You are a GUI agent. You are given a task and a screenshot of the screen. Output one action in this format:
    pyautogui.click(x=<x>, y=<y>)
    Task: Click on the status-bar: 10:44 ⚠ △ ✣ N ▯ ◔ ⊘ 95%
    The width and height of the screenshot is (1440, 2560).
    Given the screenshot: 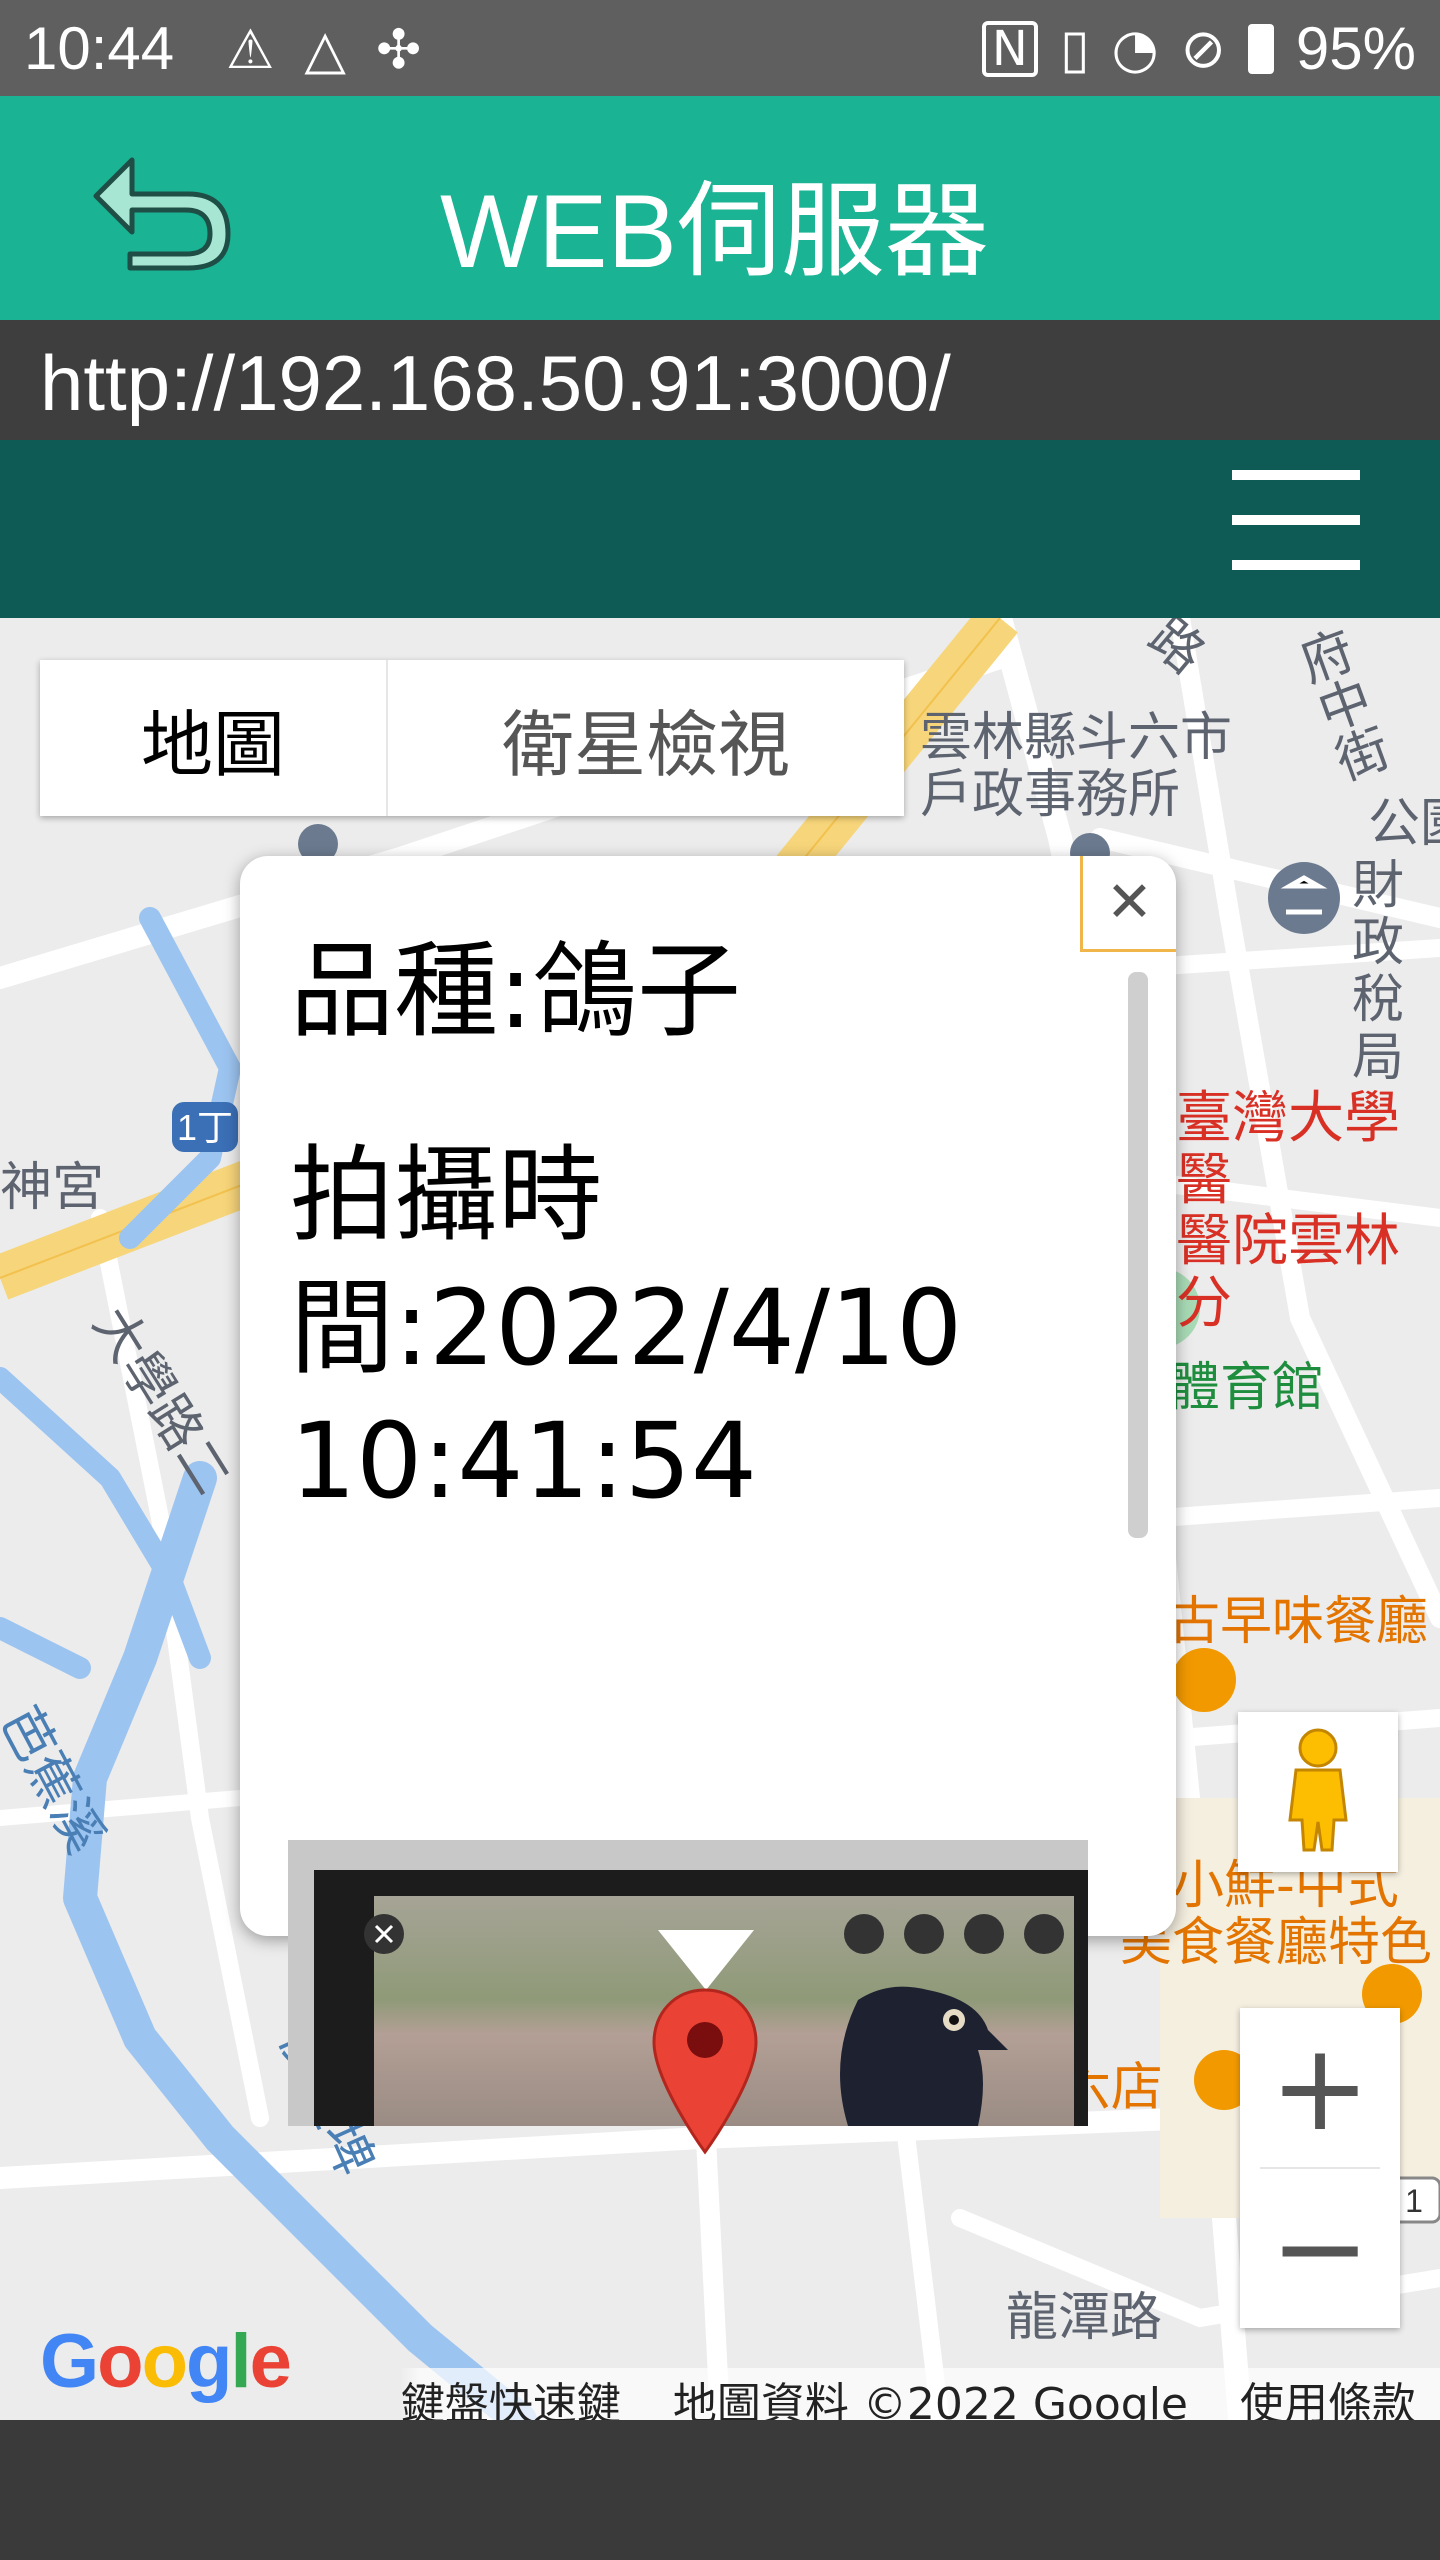 What is the action you would take?
    pyautogui.click(x=720, y=48)
    